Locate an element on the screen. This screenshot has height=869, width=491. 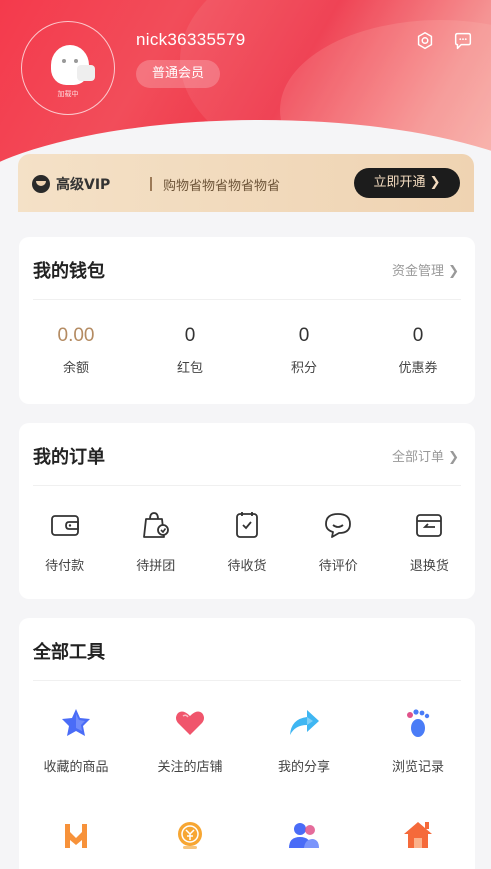
vip-crown-icon is located at coordinates (41, 184).